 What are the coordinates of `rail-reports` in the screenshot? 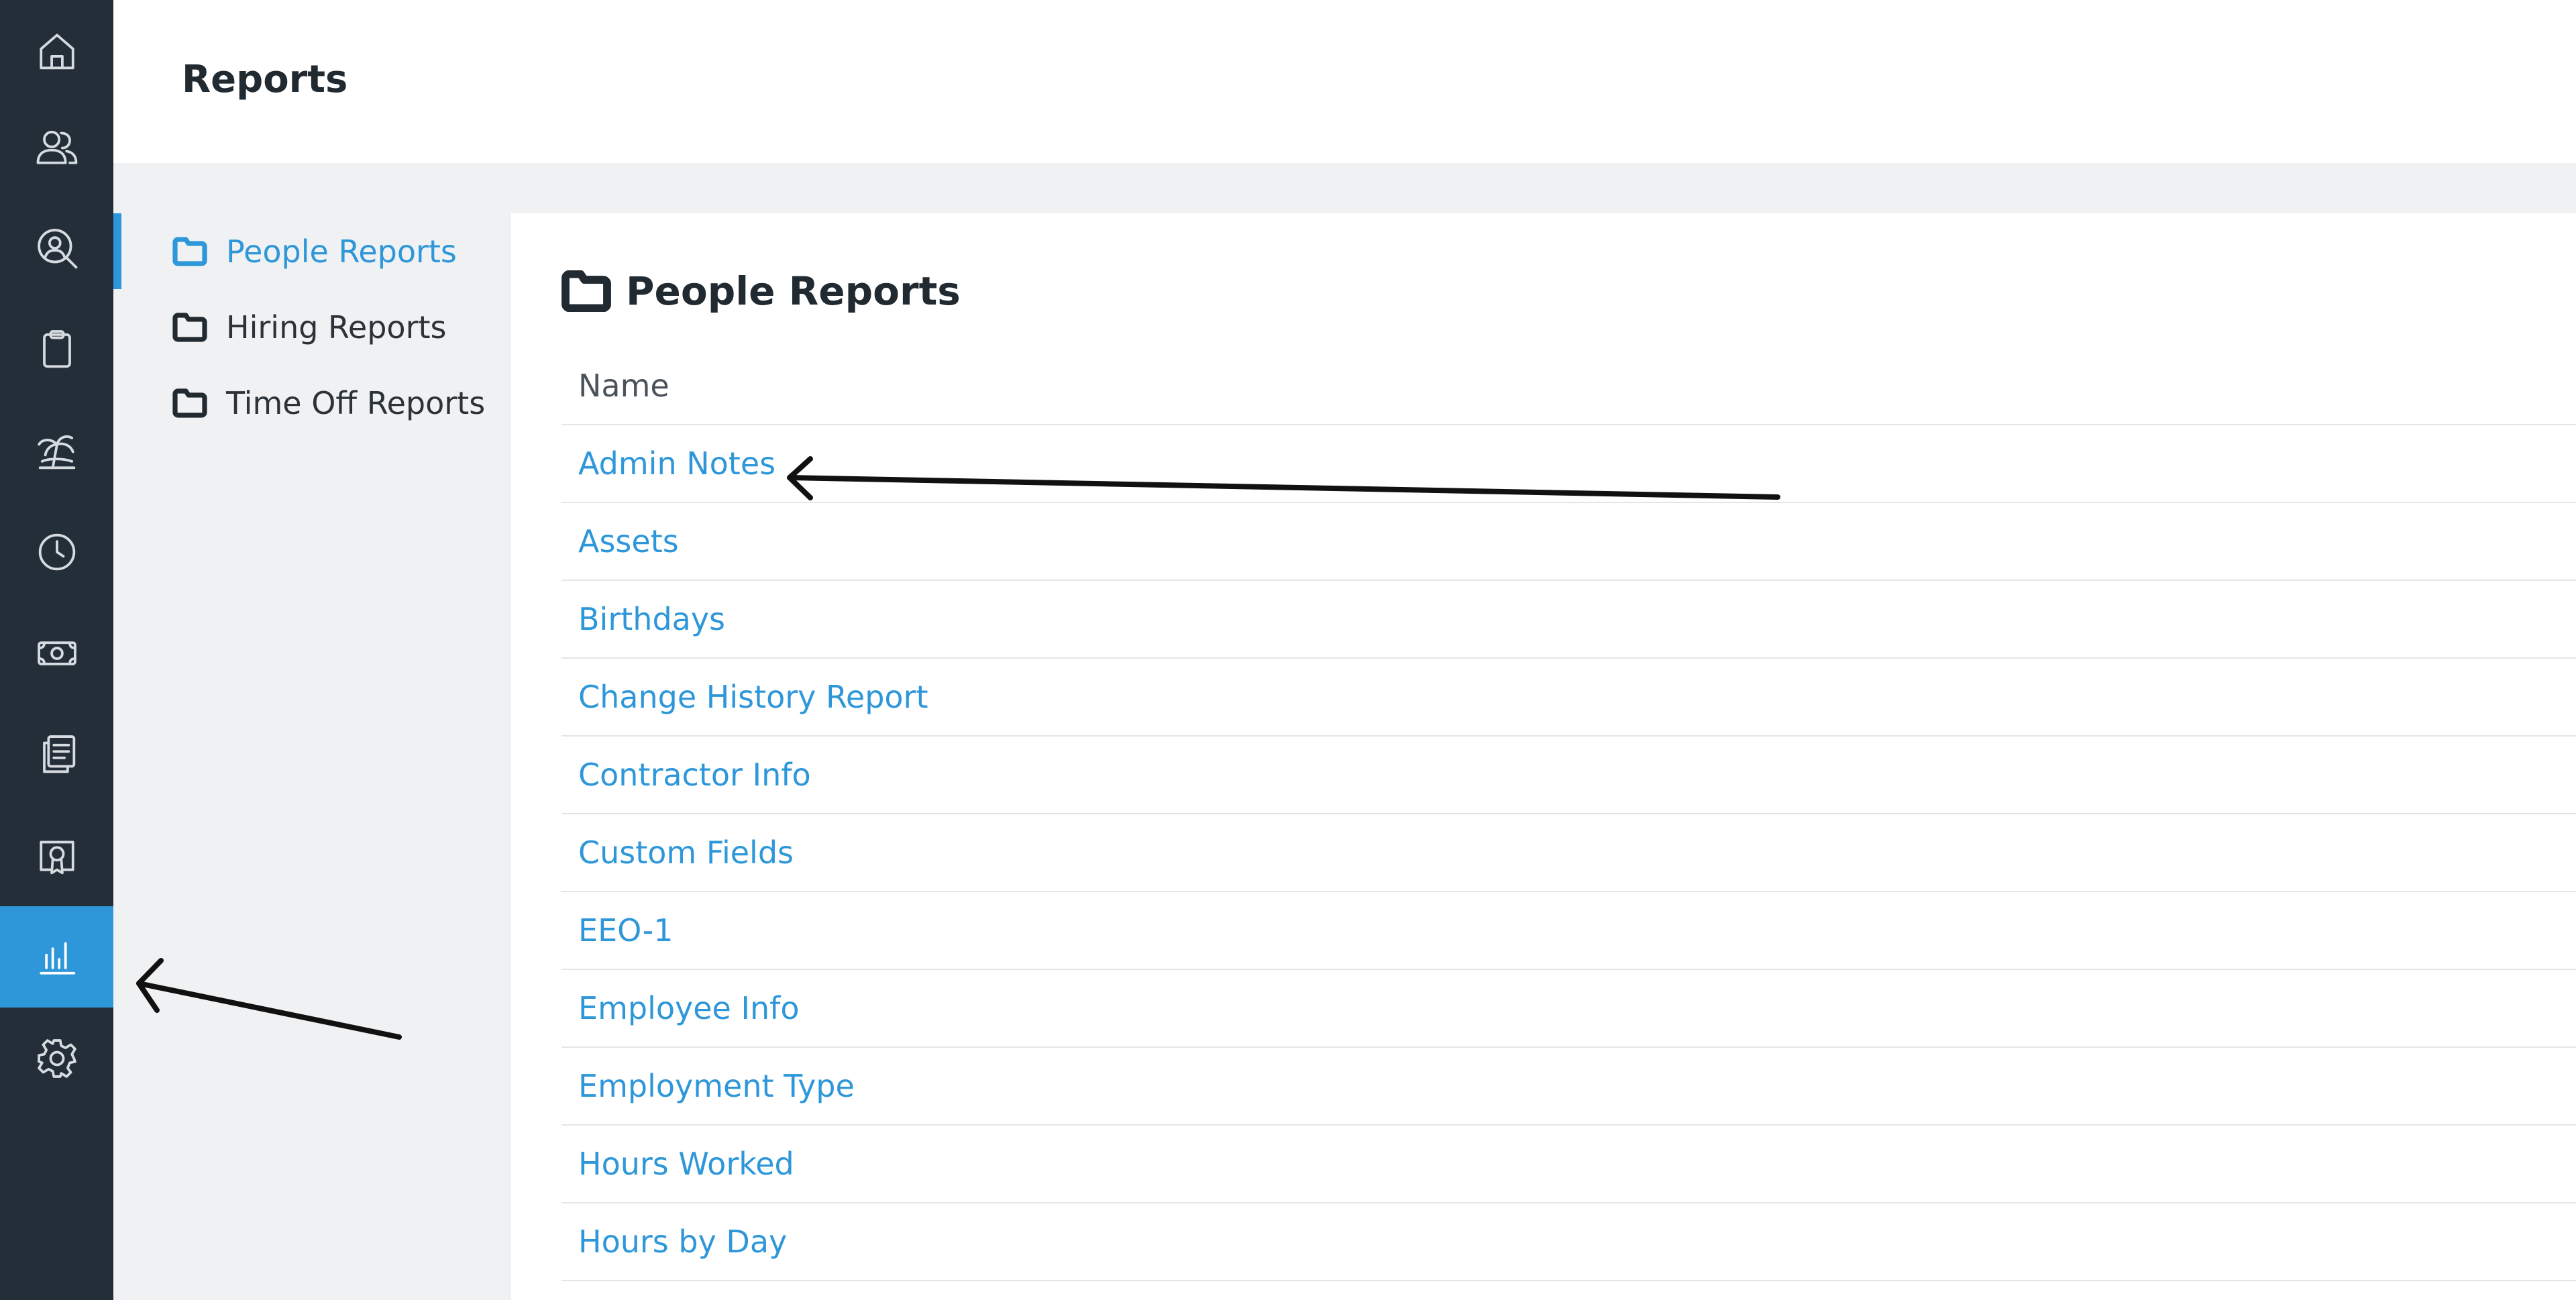 It's located at (56, 957).